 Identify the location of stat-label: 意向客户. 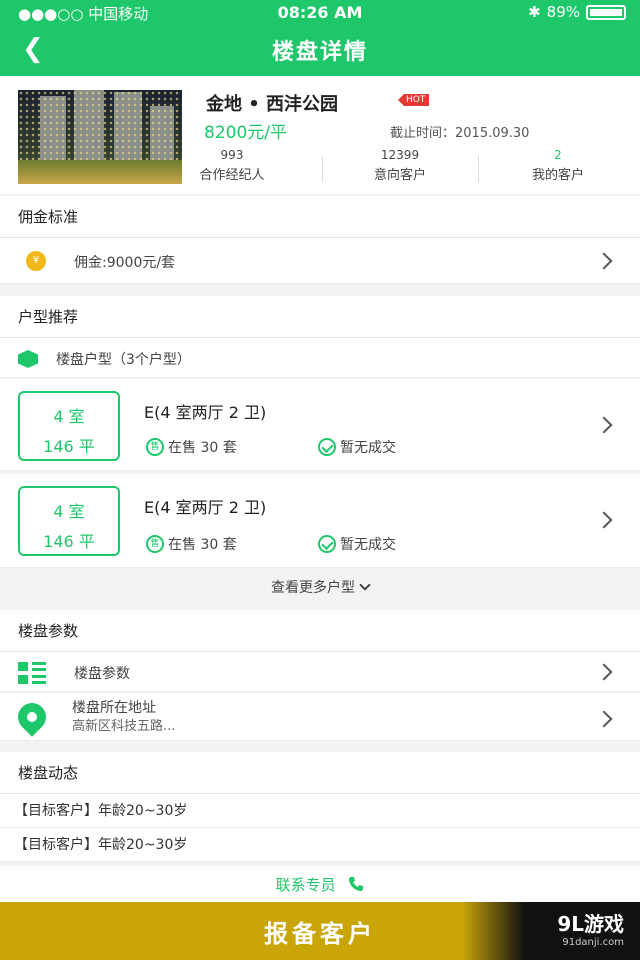
(399, 175).